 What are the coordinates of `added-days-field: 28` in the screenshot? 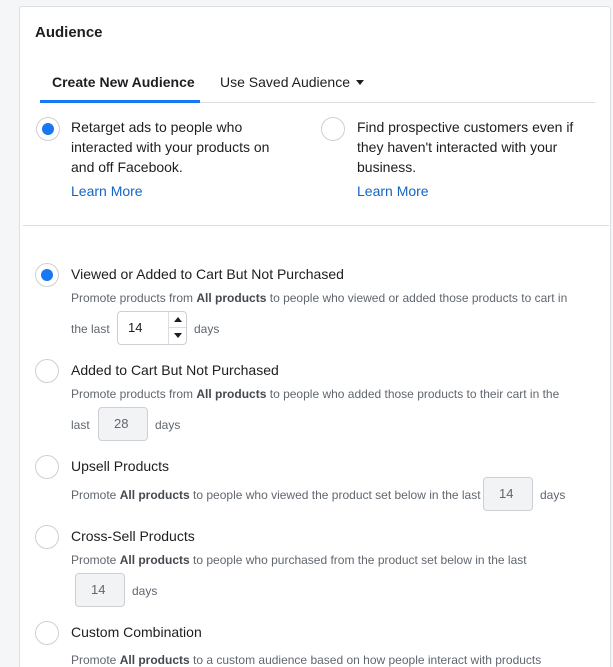 It's located at (123, 424).